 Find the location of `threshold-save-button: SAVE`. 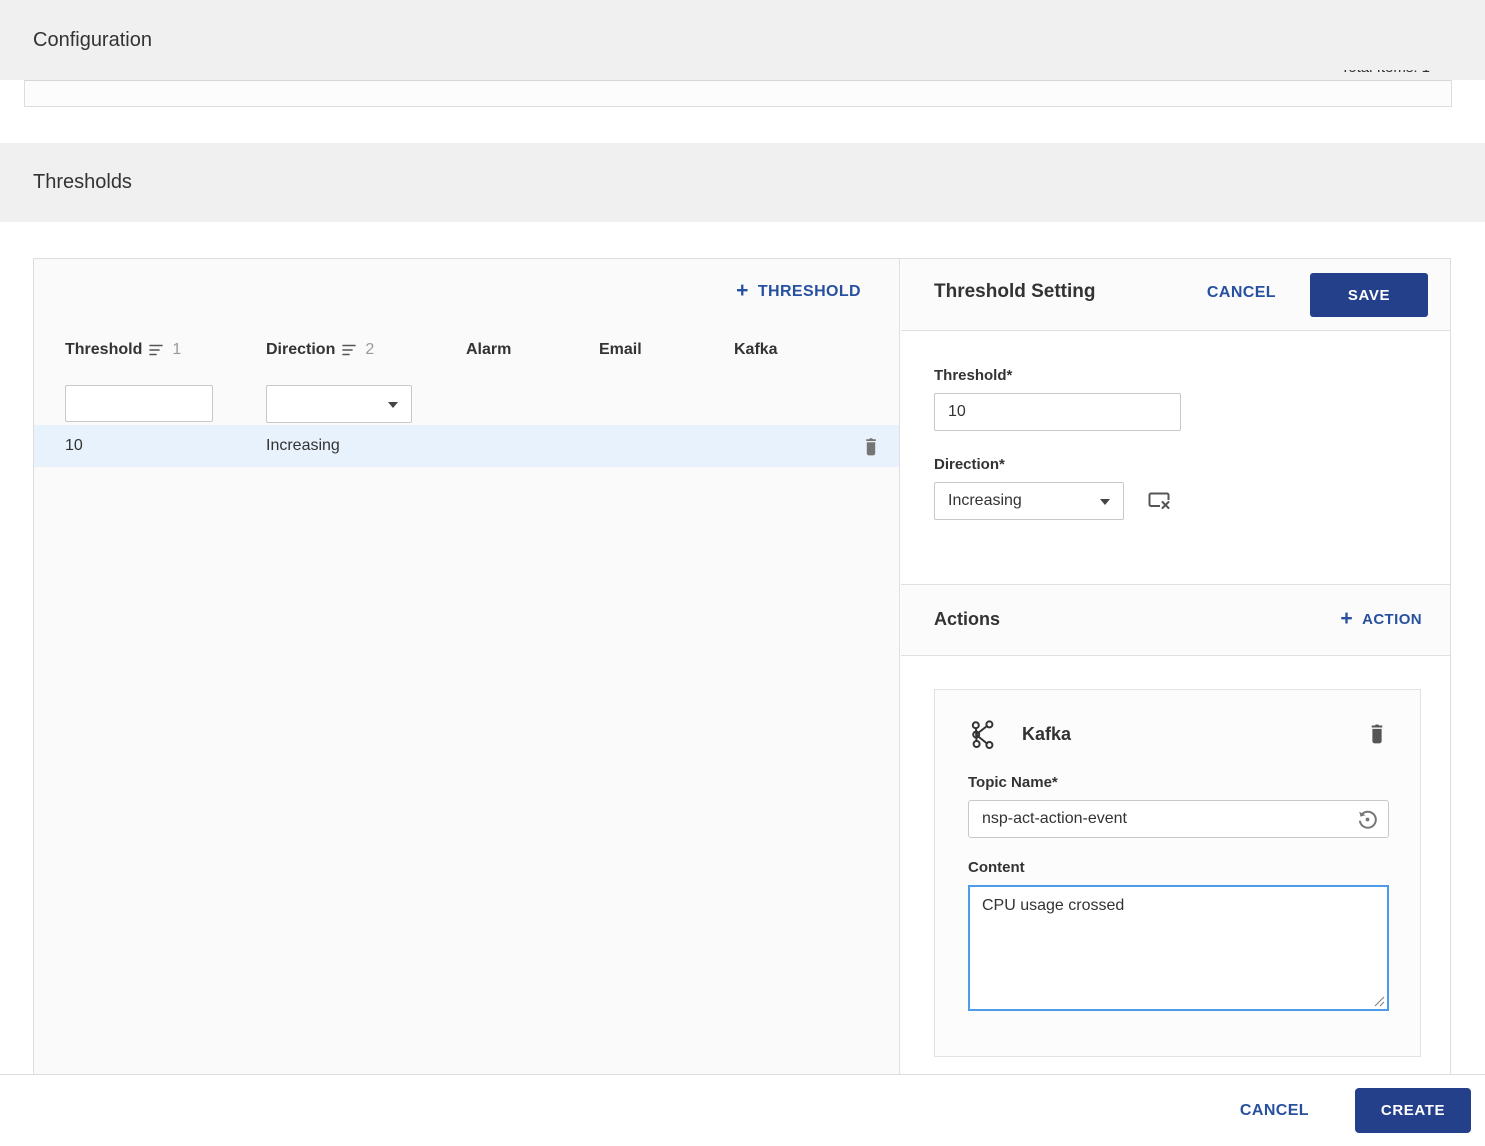

threshold-save-button: SAVE is located at coordinates (1369, 295).